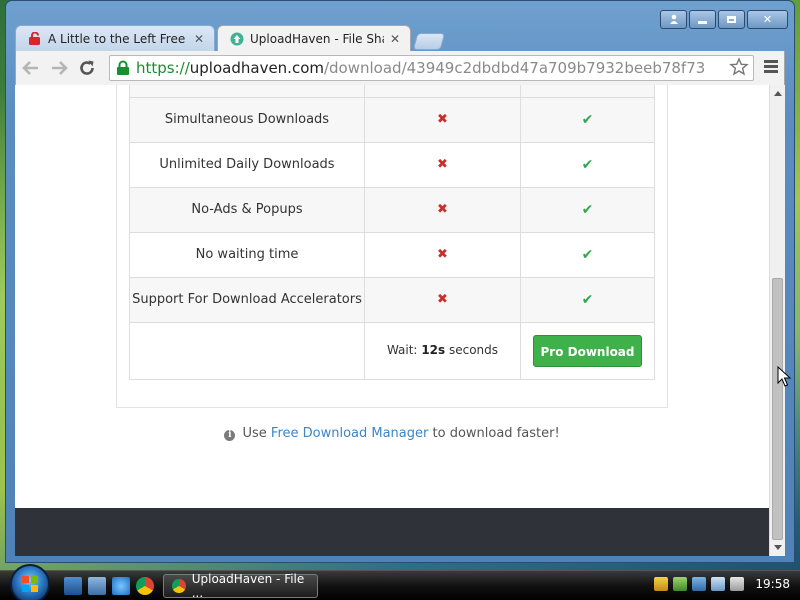 This screenshot has width=800, height=600. I want to click on table-row: Simultaneous Downloads ✖ ✔, so click(392, 119).